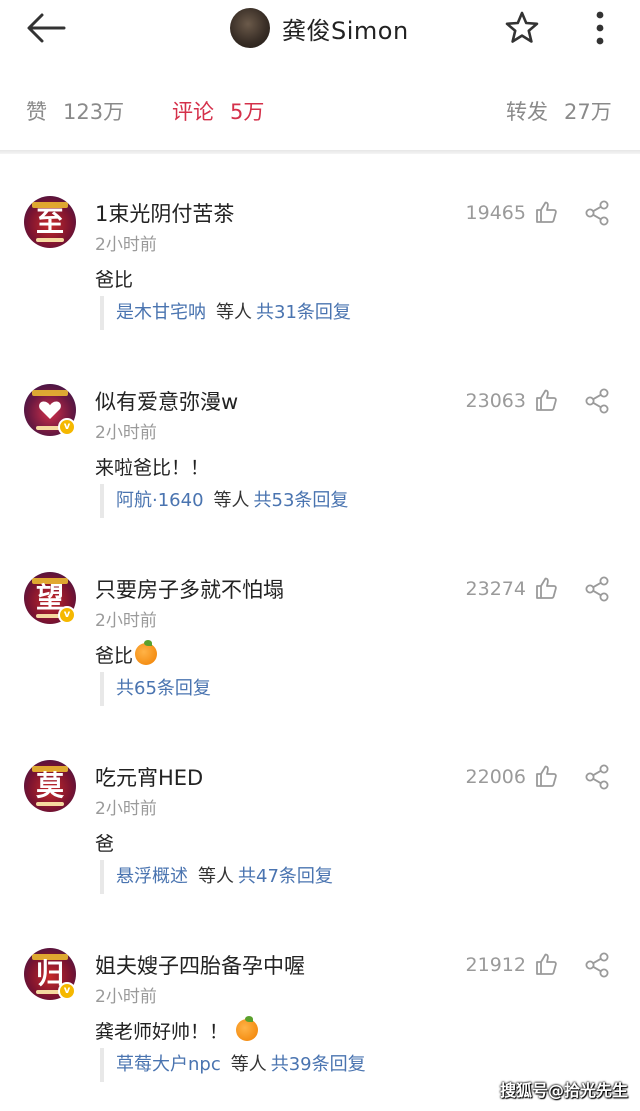 The image size is (640, 1111). I want to click on reply-users: 草莓大户npc, so click(168, 1064).